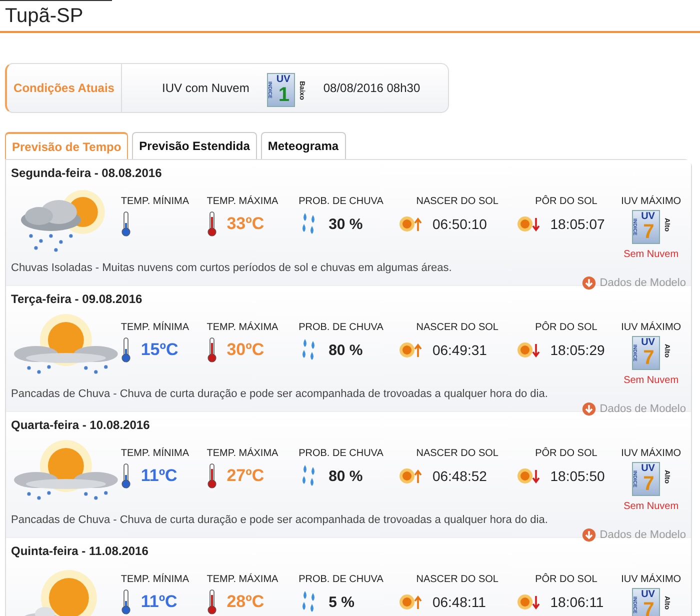  What do you see at coordinates (459, 224) in the screenshot?
I see `stat-value: 06:50:10` at bounding box center [459, 224].